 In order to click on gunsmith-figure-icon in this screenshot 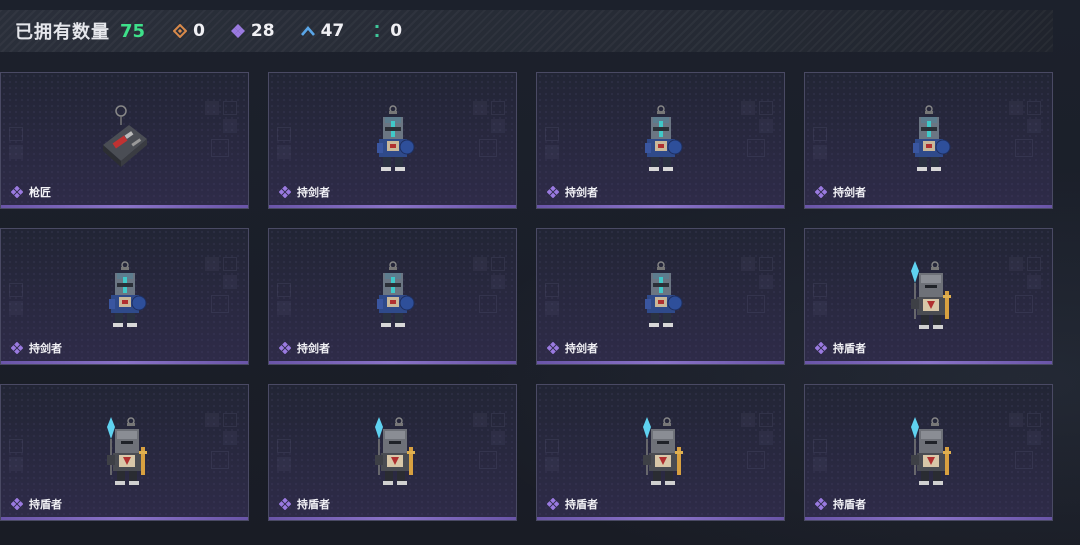, I will do `click(124, 136)`.